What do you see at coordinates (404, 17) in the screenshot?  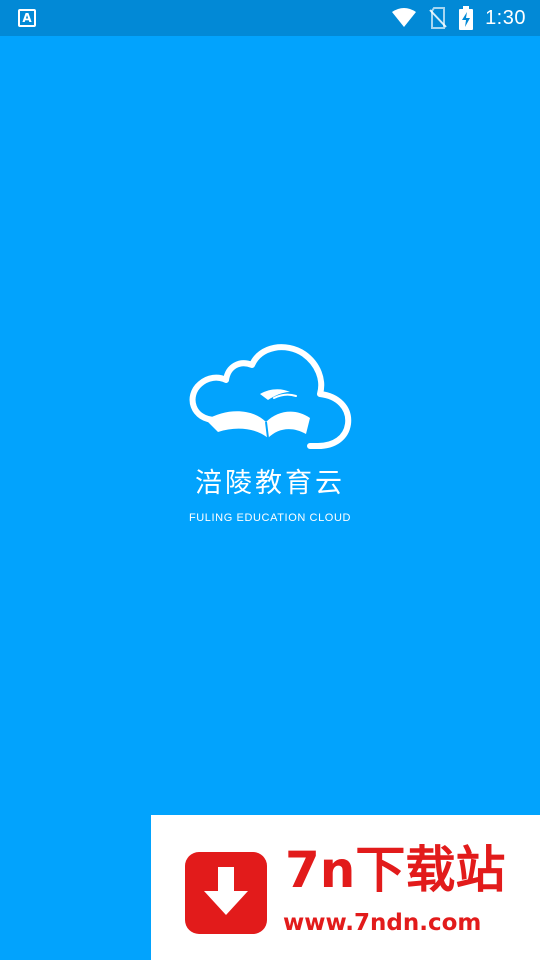 I see `wifi-icon` at bounding box center [404, 17].